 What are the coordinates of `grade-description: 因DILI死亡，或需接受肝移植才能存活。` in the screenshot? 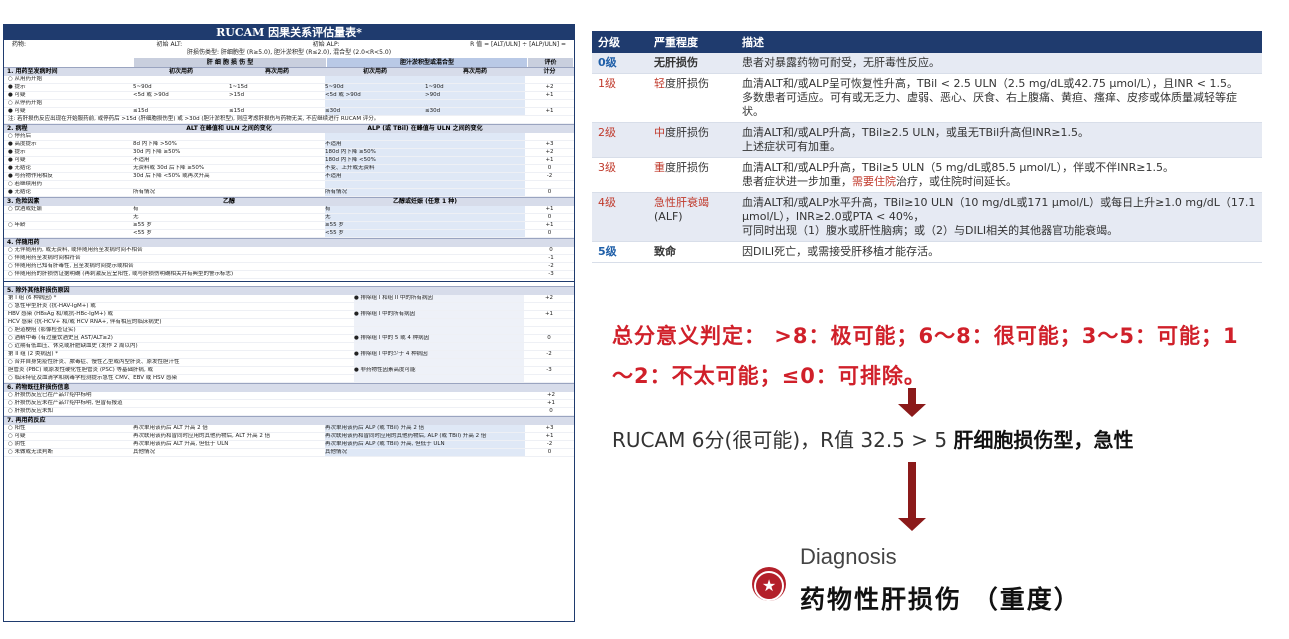 It's located at (999, 252).